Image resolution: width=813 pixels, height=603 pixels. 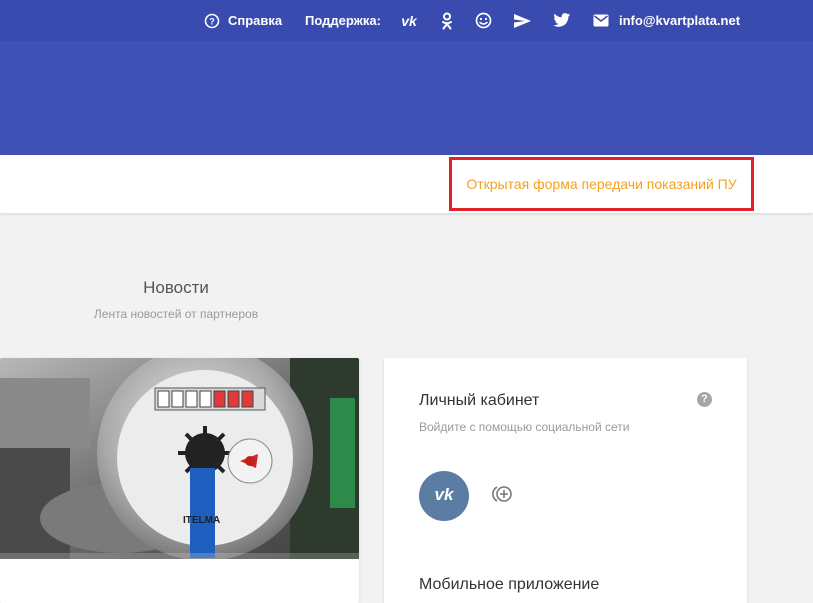 I want to click on telegram-link, so click(x=522, y=20).